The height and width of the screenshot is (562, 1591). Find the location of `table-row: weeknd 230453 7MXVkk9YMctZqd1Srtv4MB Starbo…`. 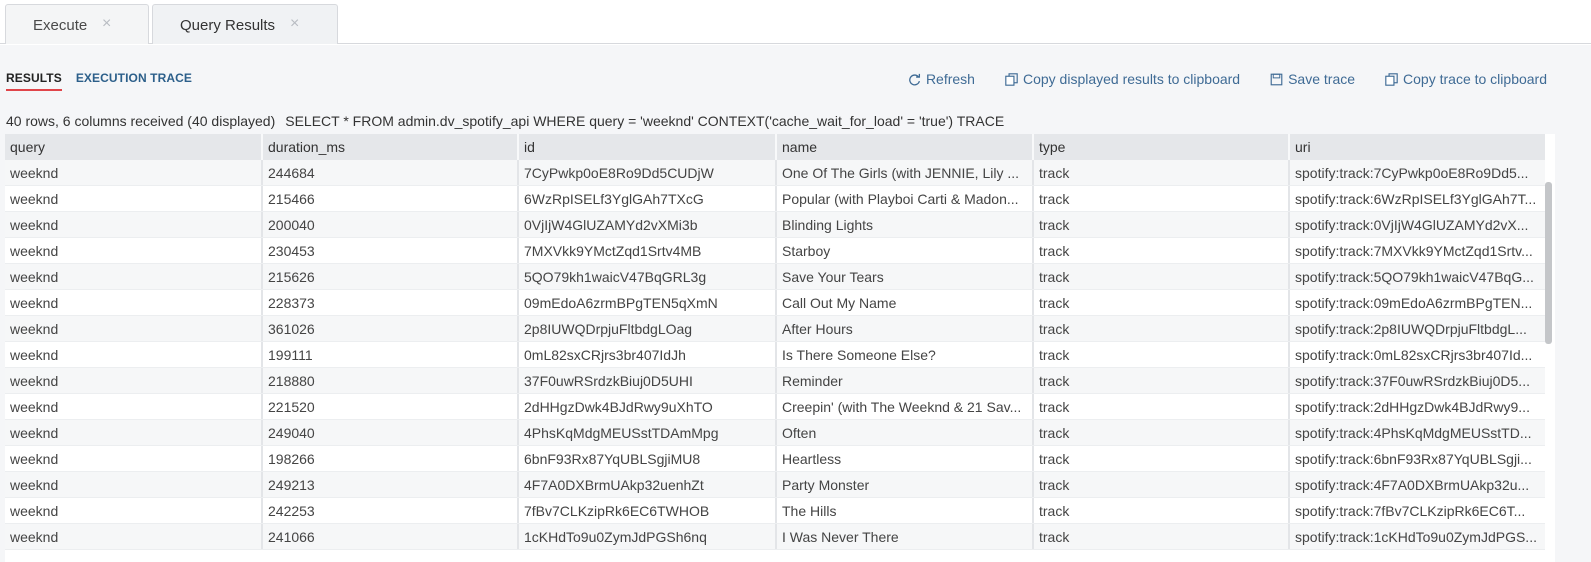

table-row: weeknd 230453 7MXVkk9YMctZqd1Srtv4MB Starbo… is located at coordinates (775, 251).